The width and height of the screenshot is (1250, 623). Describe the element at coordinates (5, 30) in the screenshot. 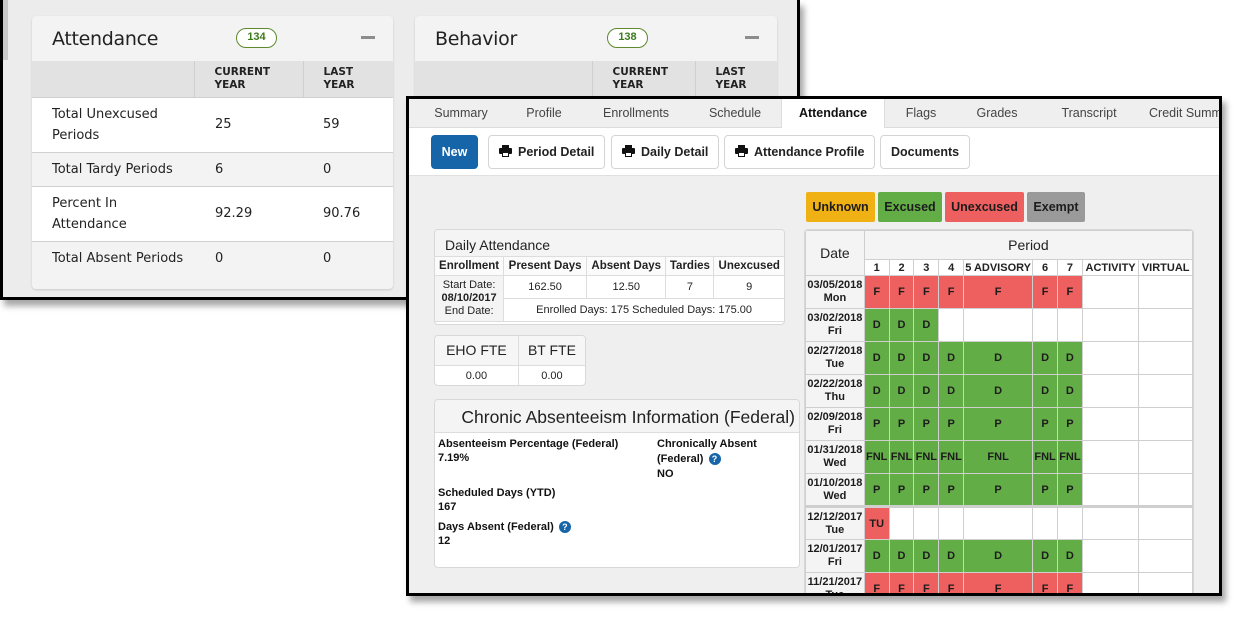

I see `scrollbar` at that location.